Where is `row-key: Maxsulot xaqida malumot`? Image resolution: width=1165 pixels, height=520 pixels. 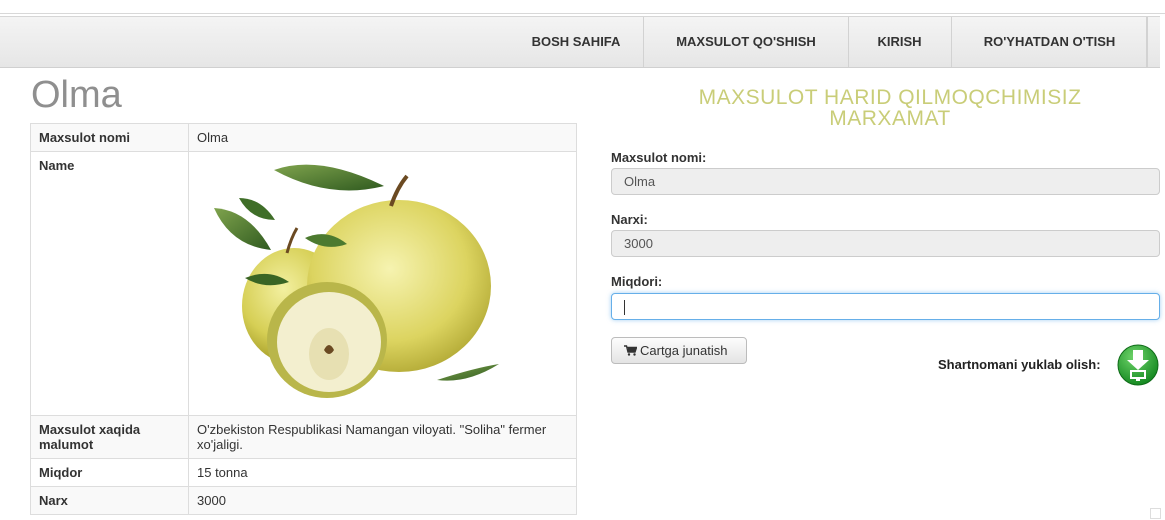 row-key: Maxsulot xaqida malumot is located at coordinates (109, 437).